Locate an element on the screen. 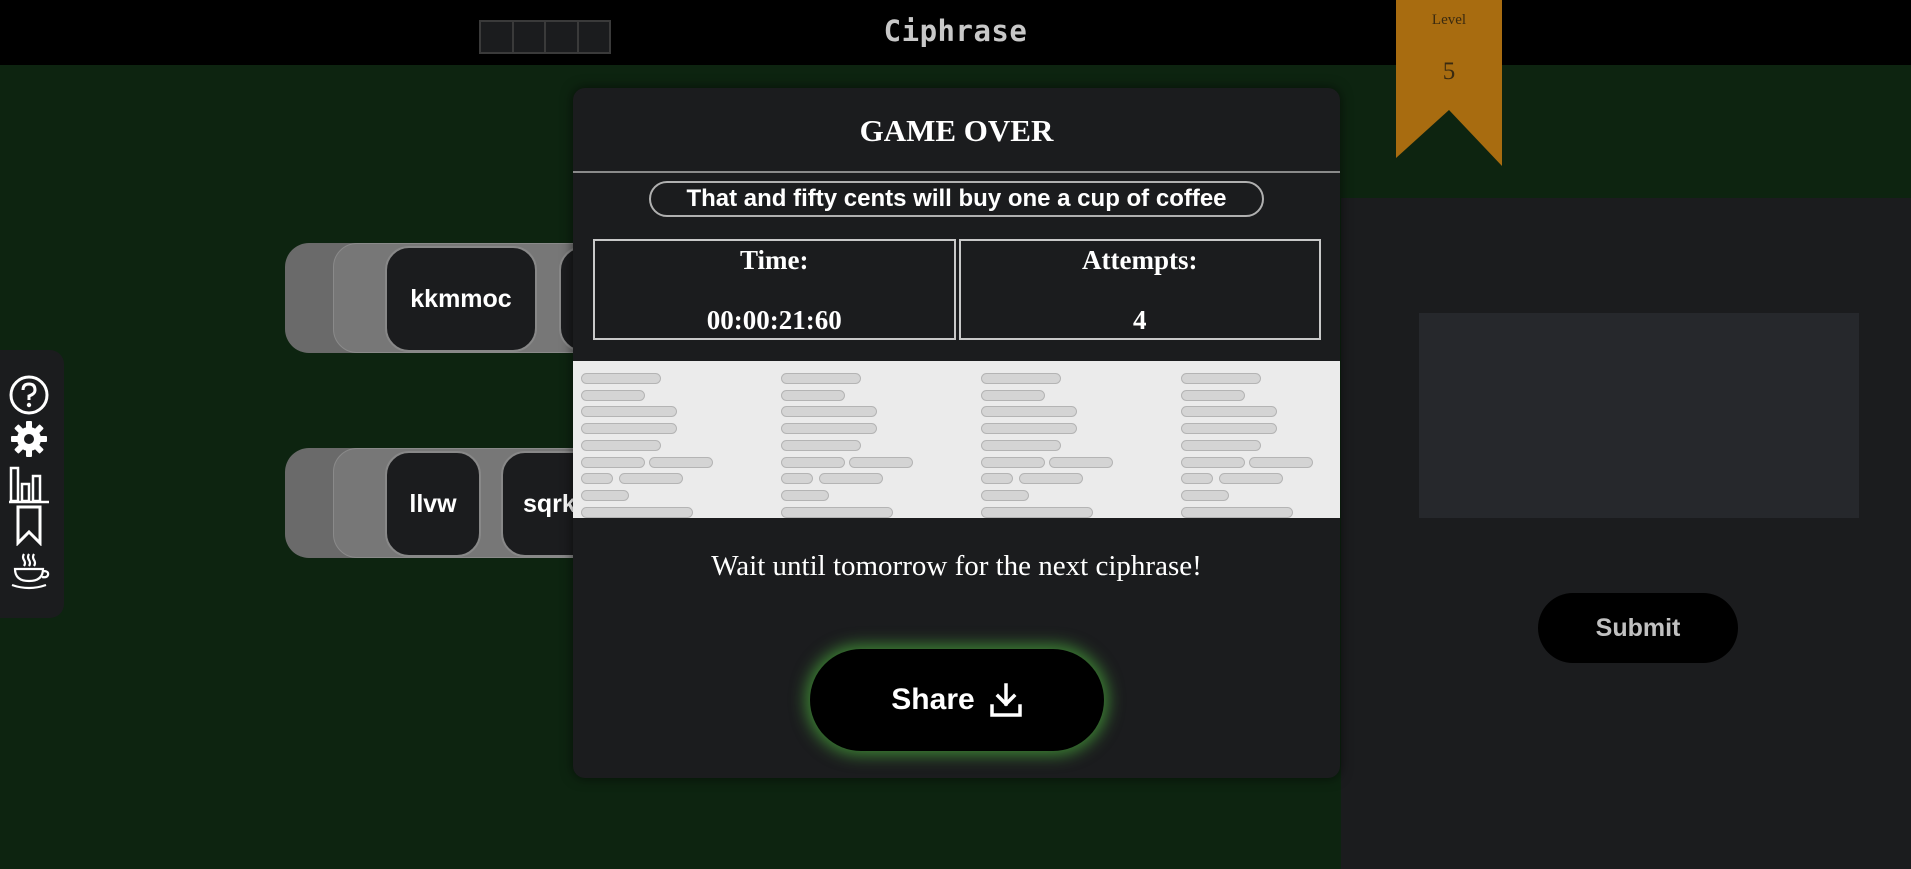 The image size is (1911, 869). attempts-value: 4 is located at coordinates (1140, 320).